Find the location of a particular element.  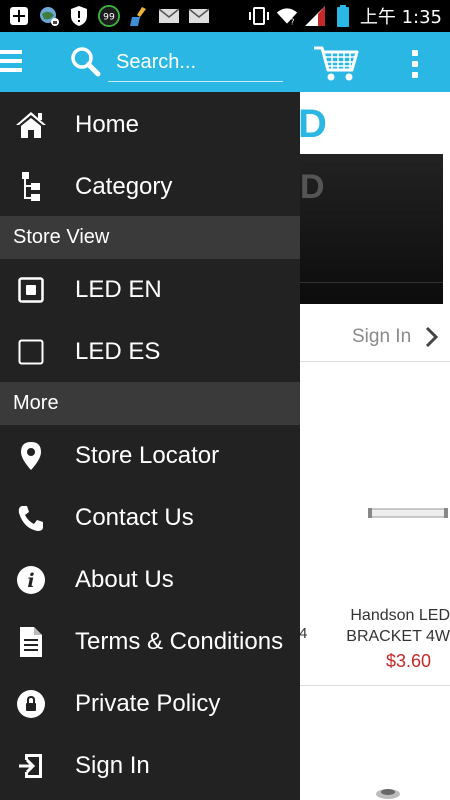

search-input is located at coordinates (195, 63).